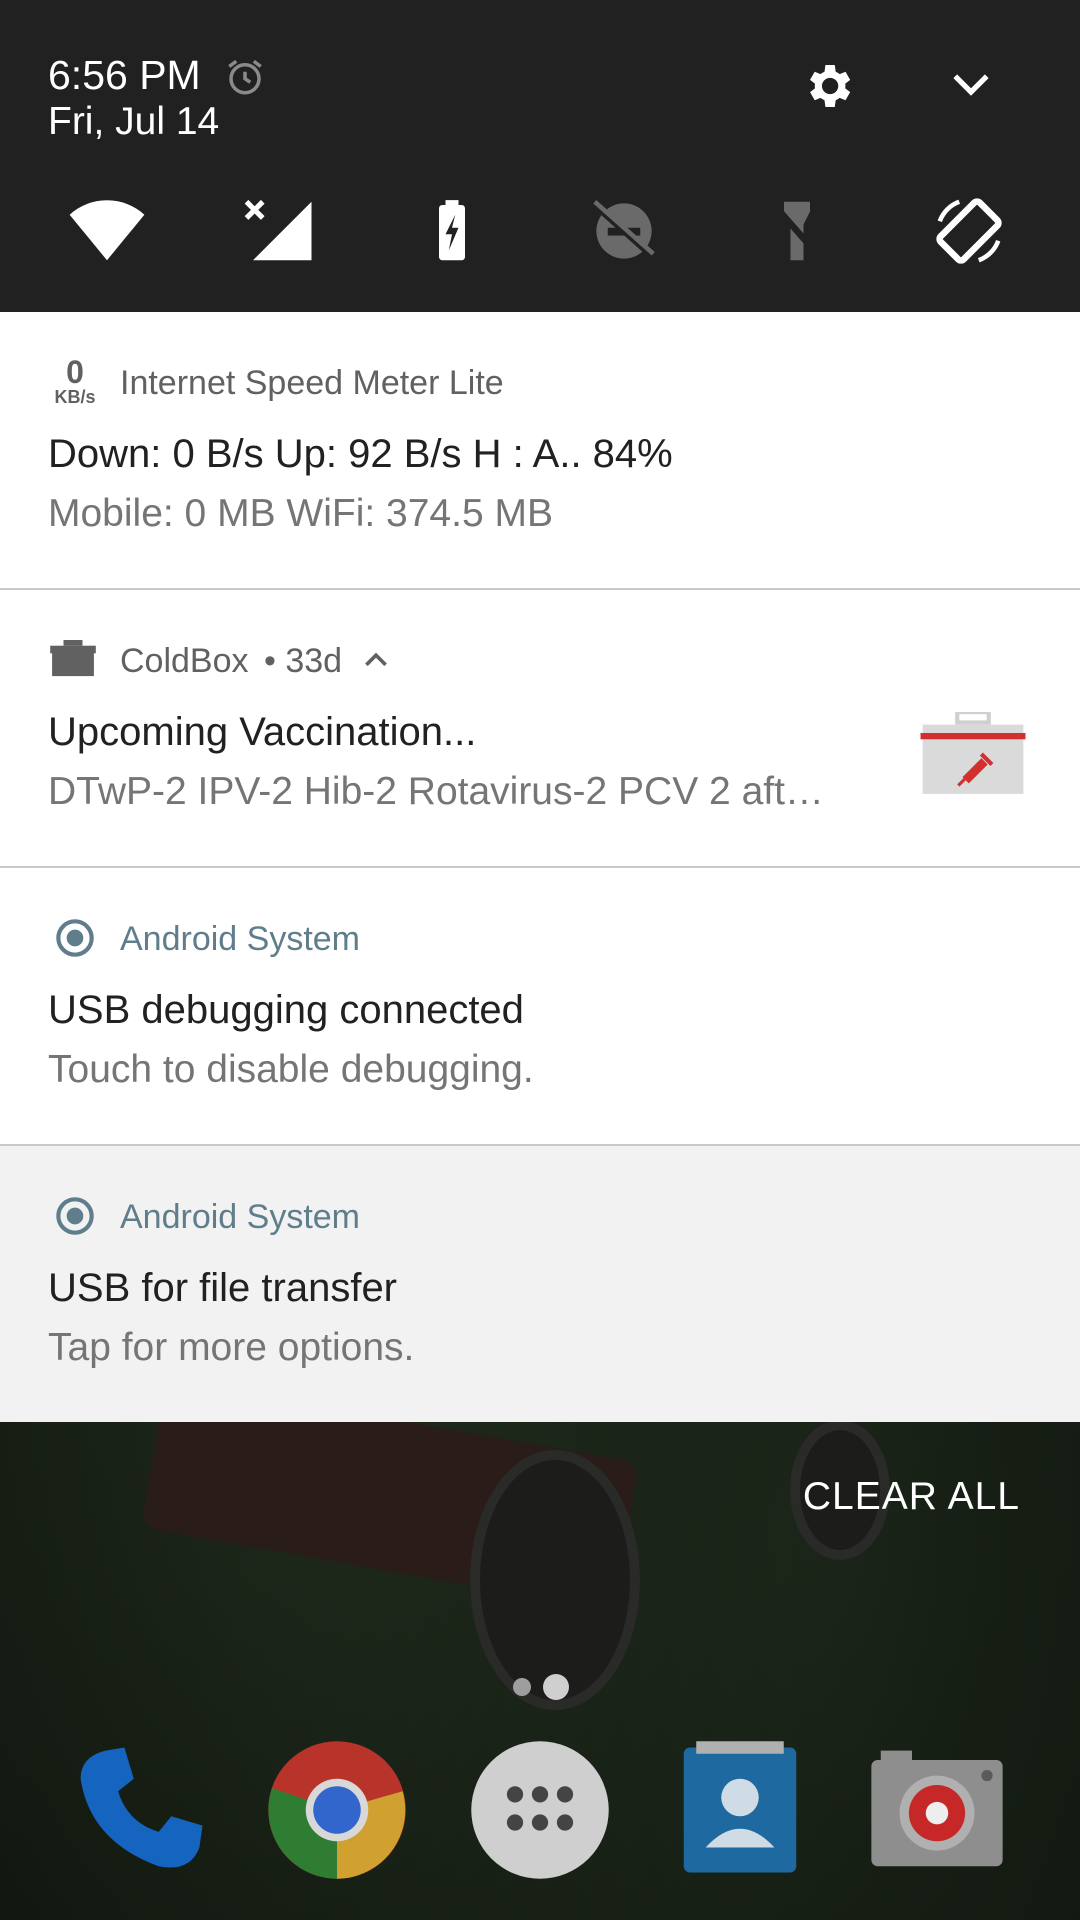 This screenshot has height=1920, width=1080. What do you see at coordinates (140, 1810) in the screenshot?
I see `phone-icon` at bounding box center [140, 1810].